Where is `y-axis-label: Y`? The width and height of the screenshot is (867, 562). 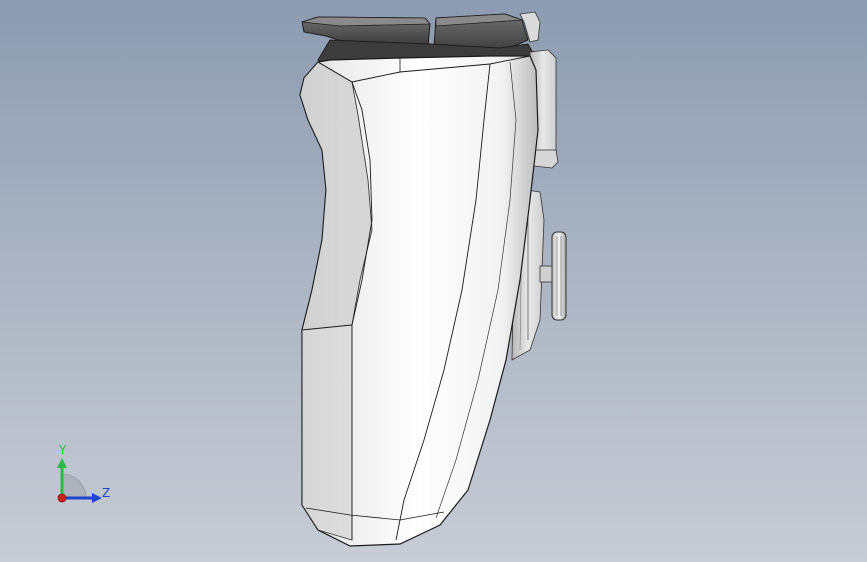 y-axis-label: Y is located at coordinates (63, 450).